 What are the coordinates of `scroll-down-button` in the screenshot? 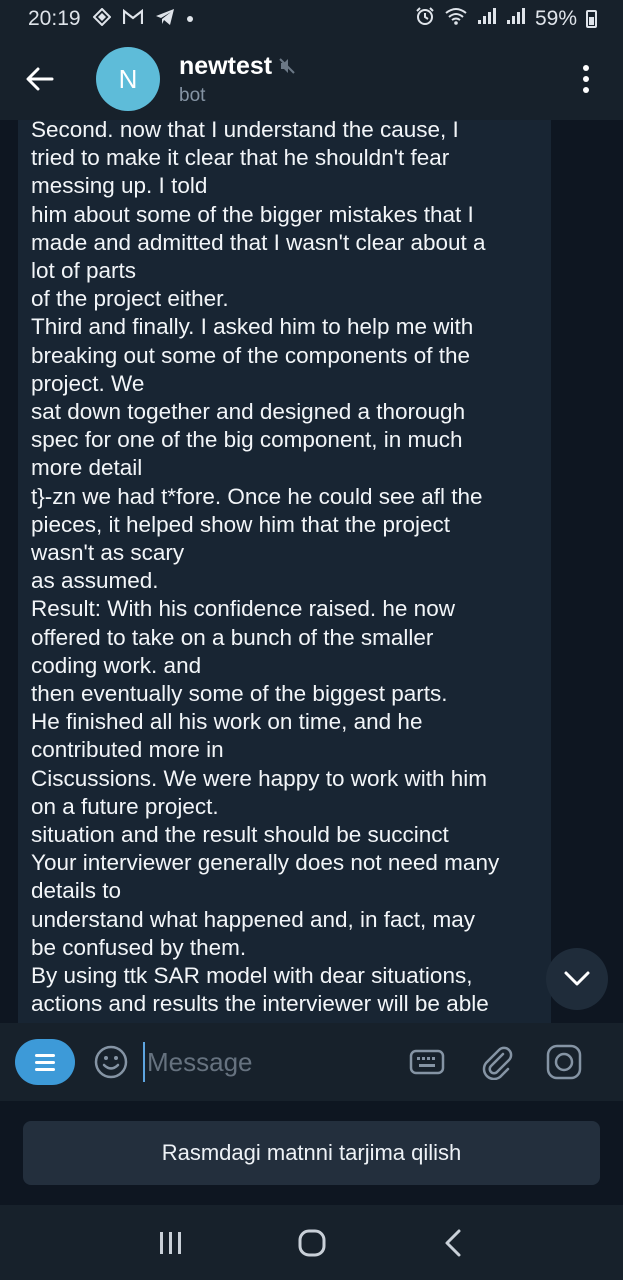 It's located at (577, 979).